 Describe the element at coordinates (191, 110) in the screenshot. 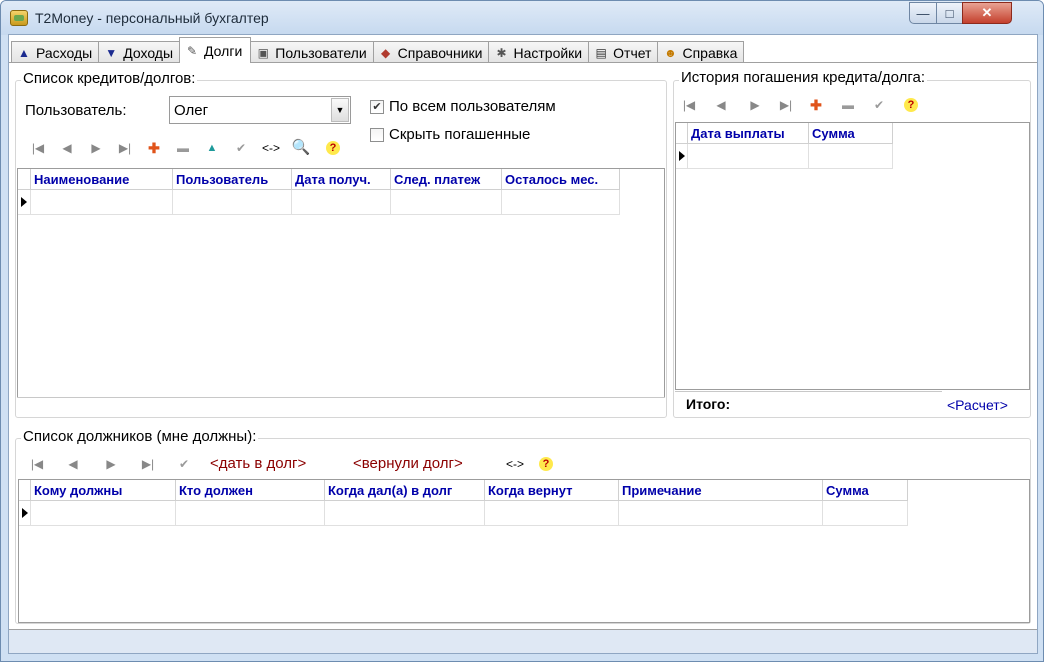

I see `user-select-value: Олег` at that location.